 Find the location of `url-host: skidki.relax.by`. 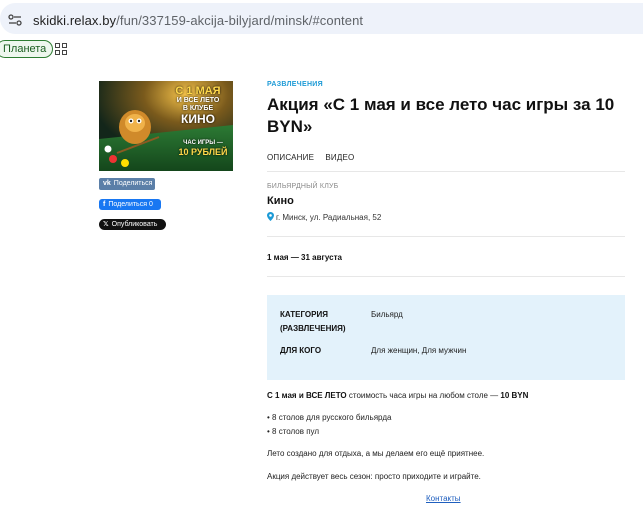

url-host: skidki.relax.by is located at coordinates (75, 20).